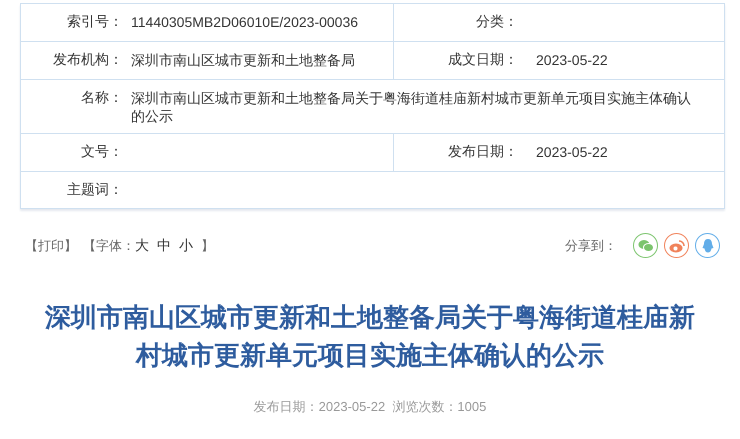 Image resolution: width=740 pixels, height=439 pixels. What do you see at coordinates (243, 60) in the screenshot?
I see `field-value: 深圳市南山区城市更新和土地整备局` at bounding box center [243, 60].